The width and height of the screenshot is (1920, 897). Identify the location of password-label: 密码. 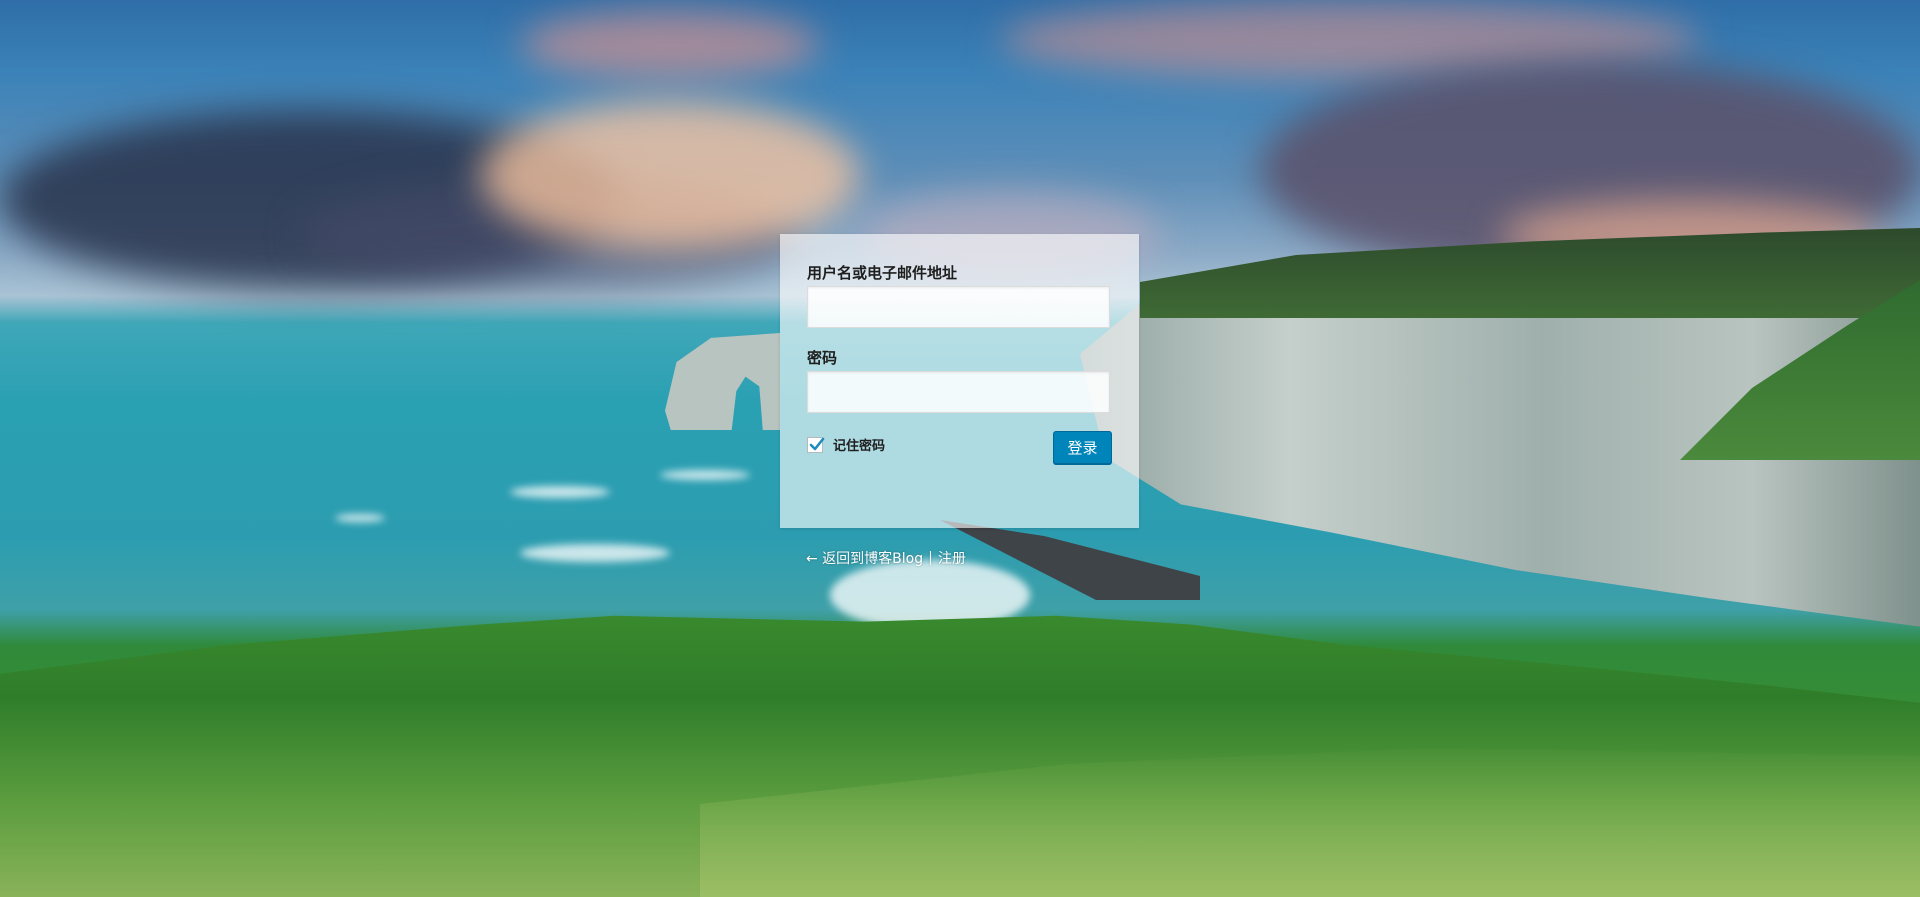
(822, 358).